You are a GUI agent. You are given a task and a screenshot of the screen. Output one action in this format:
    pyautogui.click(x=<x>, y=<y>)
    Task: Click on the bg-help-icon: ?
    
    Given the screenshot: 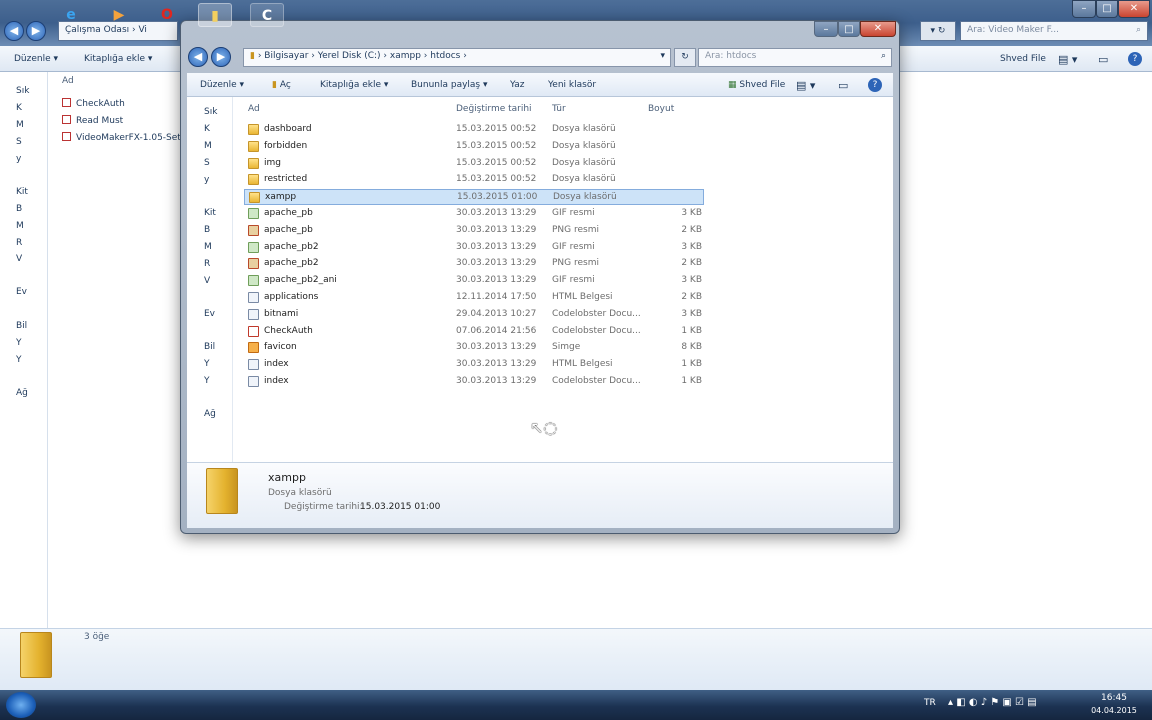 What is the action you would take?
    pyautogui.click(x=1135, y=59)
    